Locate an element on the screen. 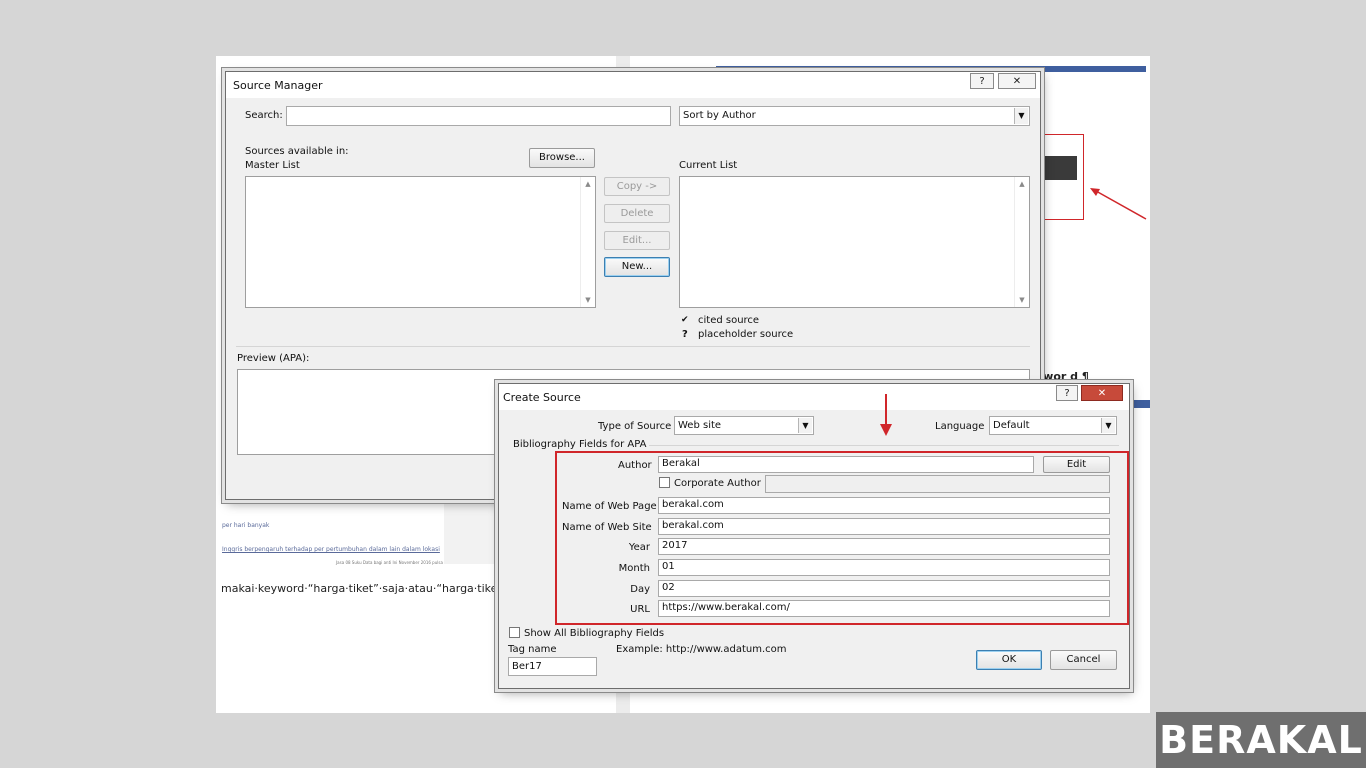 This screenshot has width=1366, height=768. sort-select-value: Sort by Author is located at coordinates (719, 115).